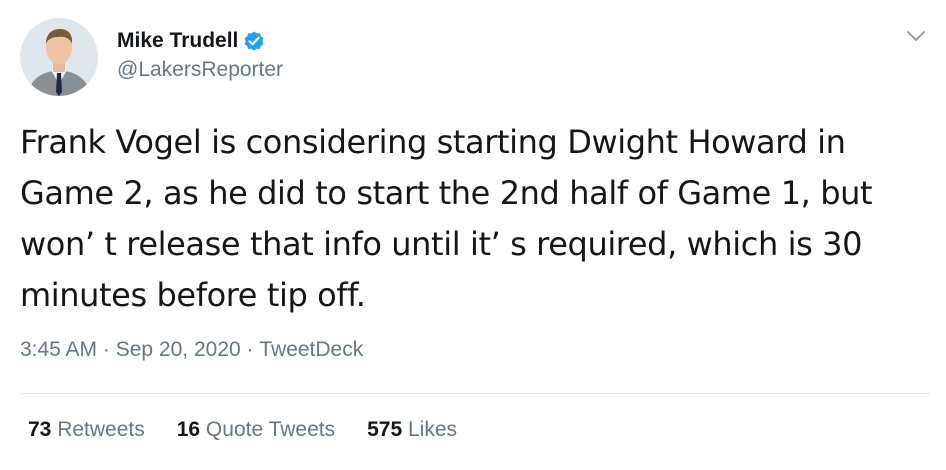 This screenshot has height=470, width=946. Describe the element at coordinates (311, 350) in the screenshot. I see `tweet-source: TweetDeck` at that location.